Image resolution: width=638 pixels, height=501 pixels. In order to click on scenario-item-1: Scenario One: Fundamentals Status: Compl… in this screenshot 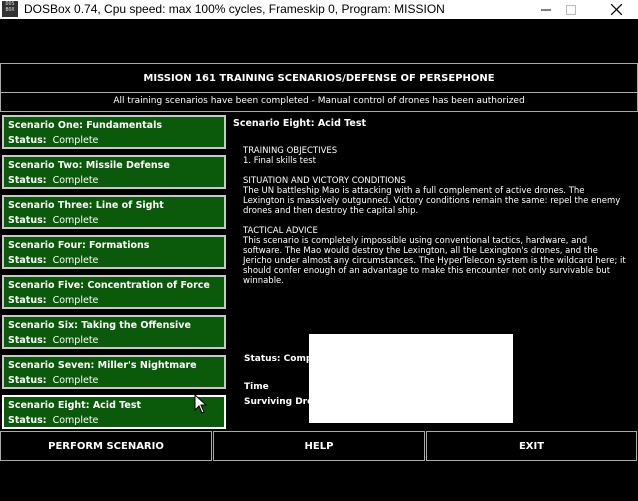, I will do `click(114, 132)`.